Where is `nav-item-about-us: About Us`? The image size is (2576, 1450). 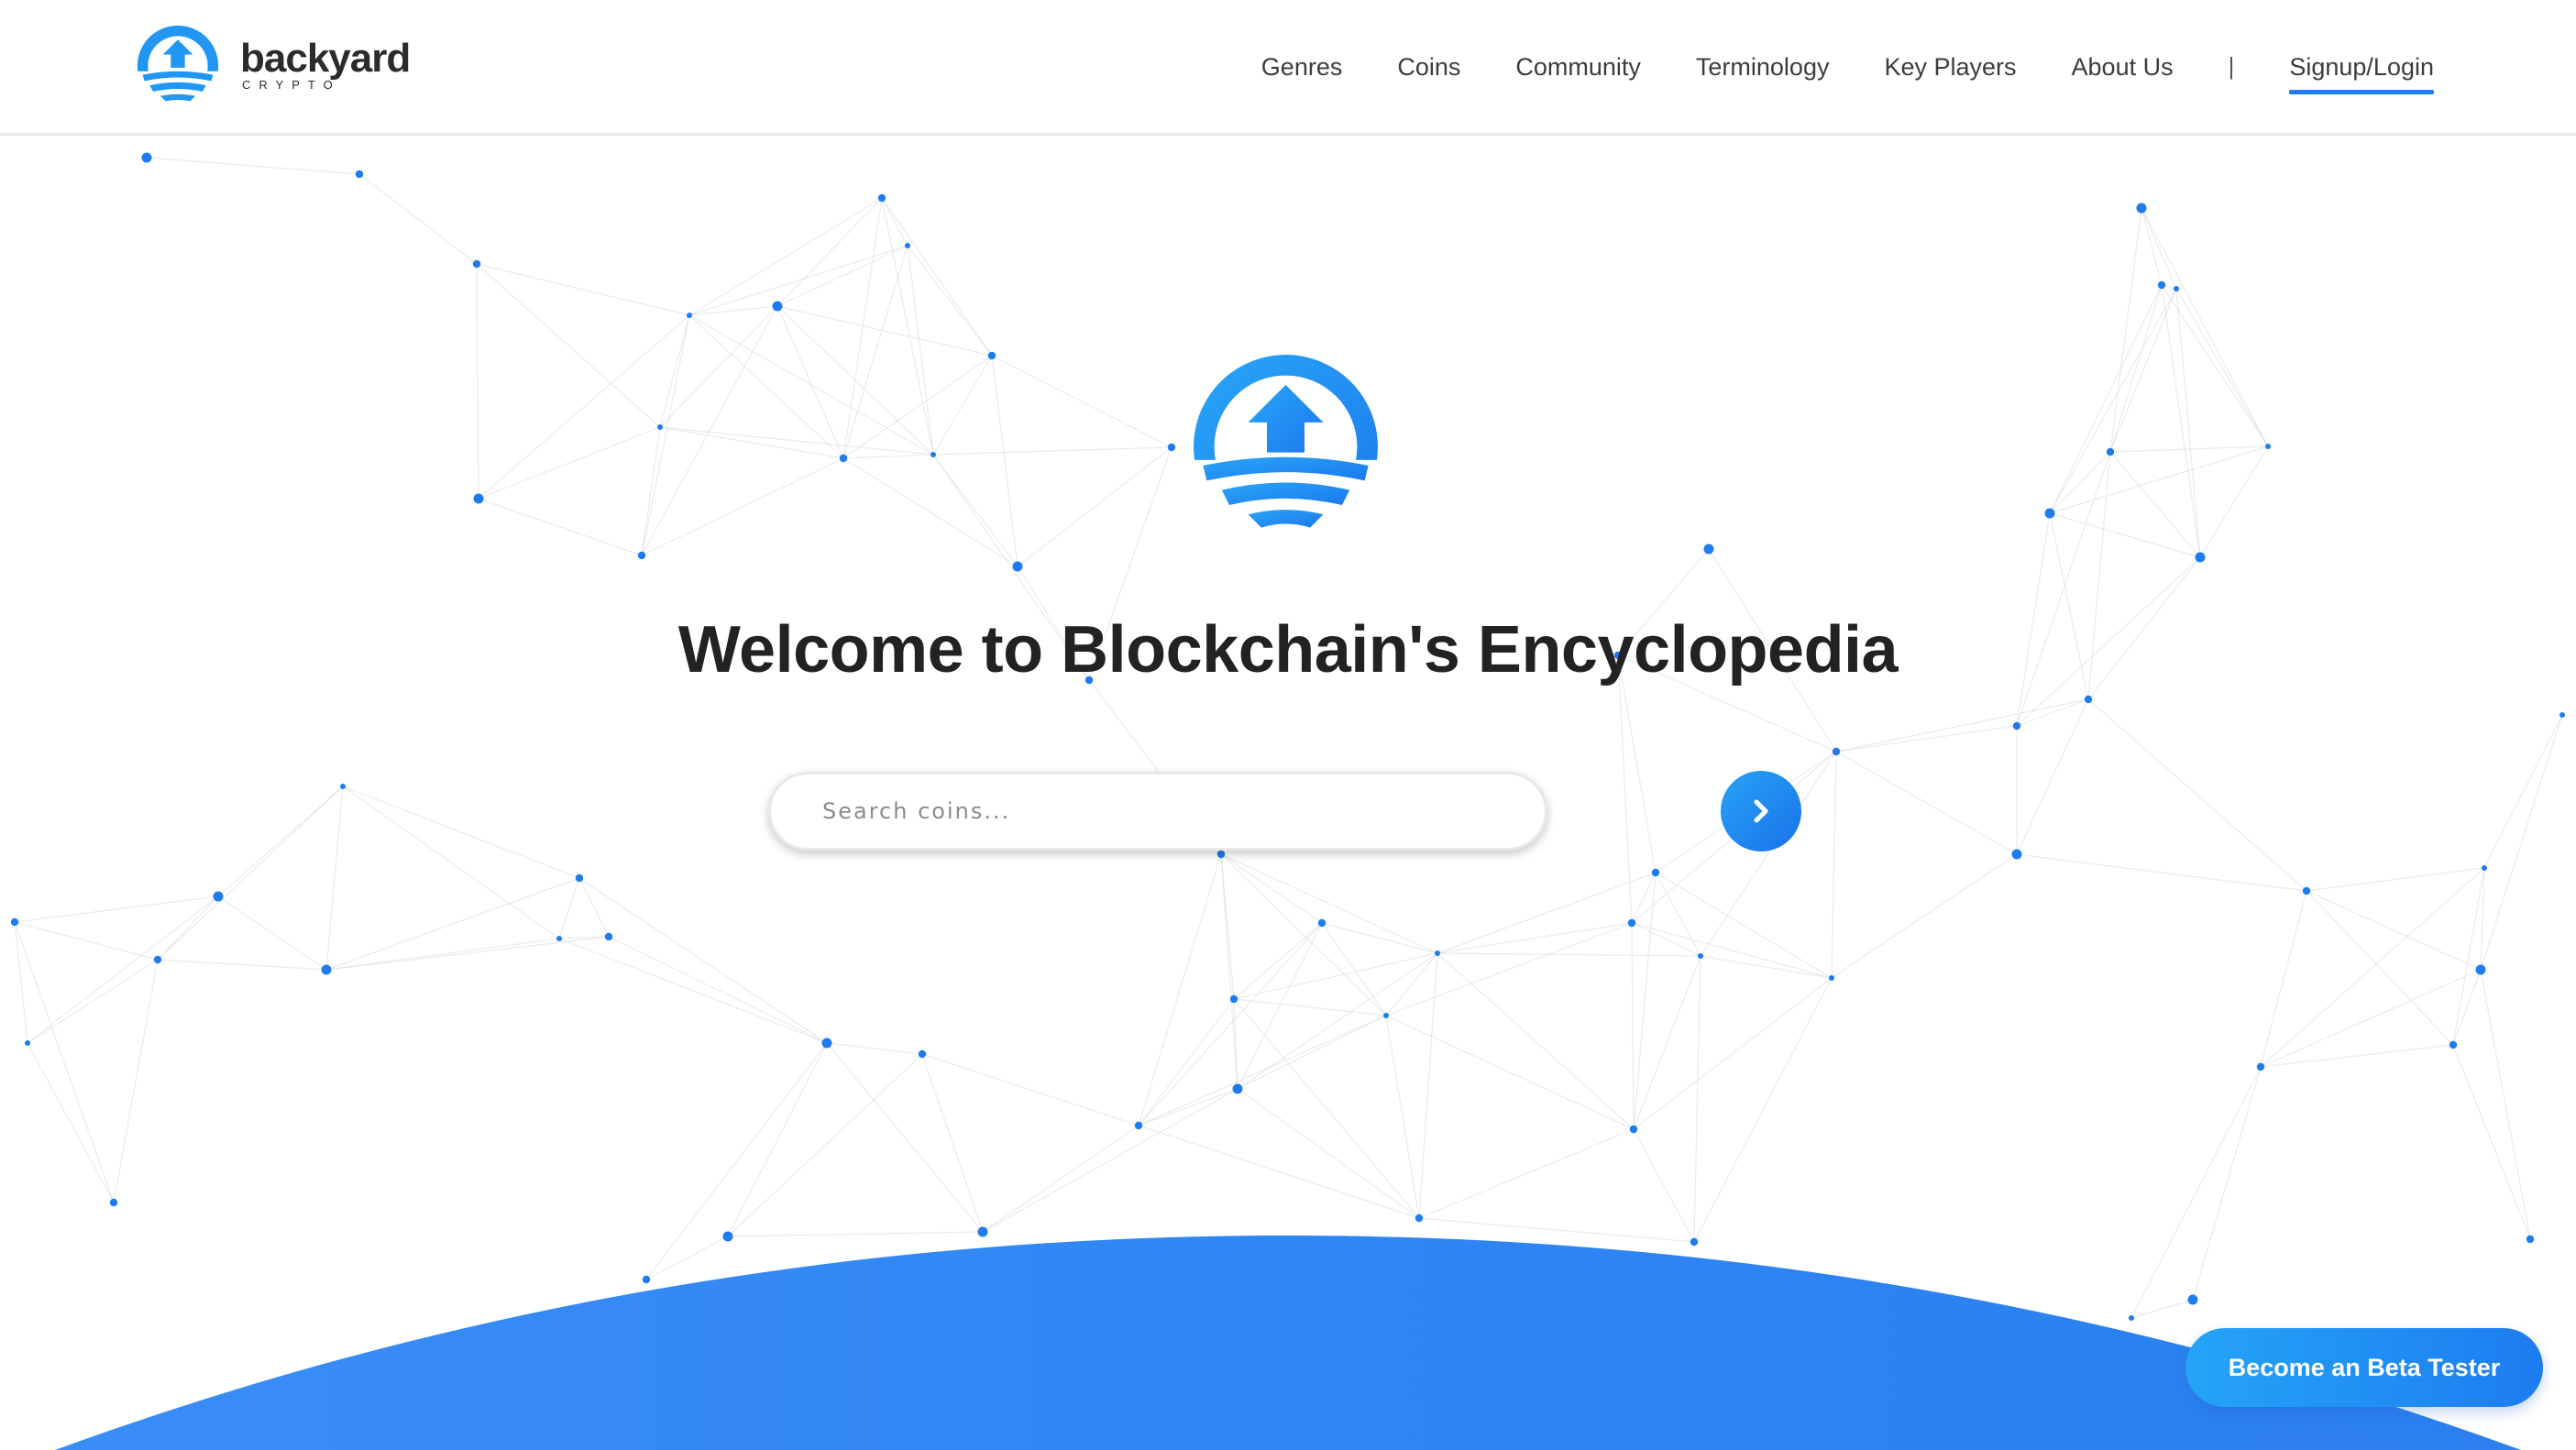 nav-item-about-us: About Us is located at coordinates (2123, 67).